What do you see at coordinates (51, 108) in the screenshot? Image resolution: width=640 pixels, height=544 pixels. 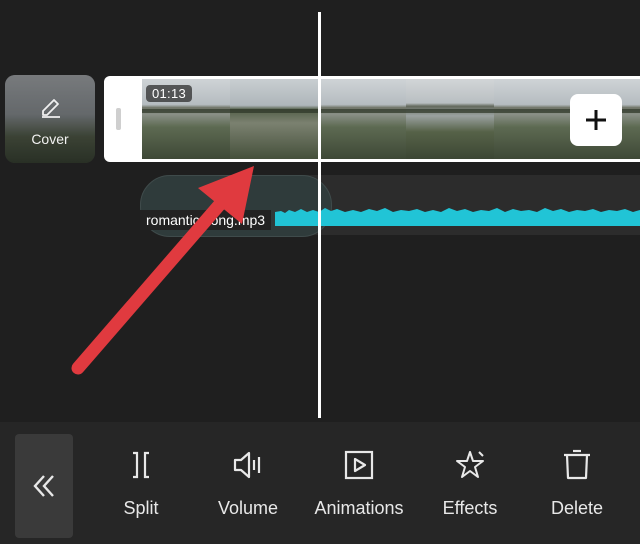 I see `pencil-icon` at bounding box center [51, 108].